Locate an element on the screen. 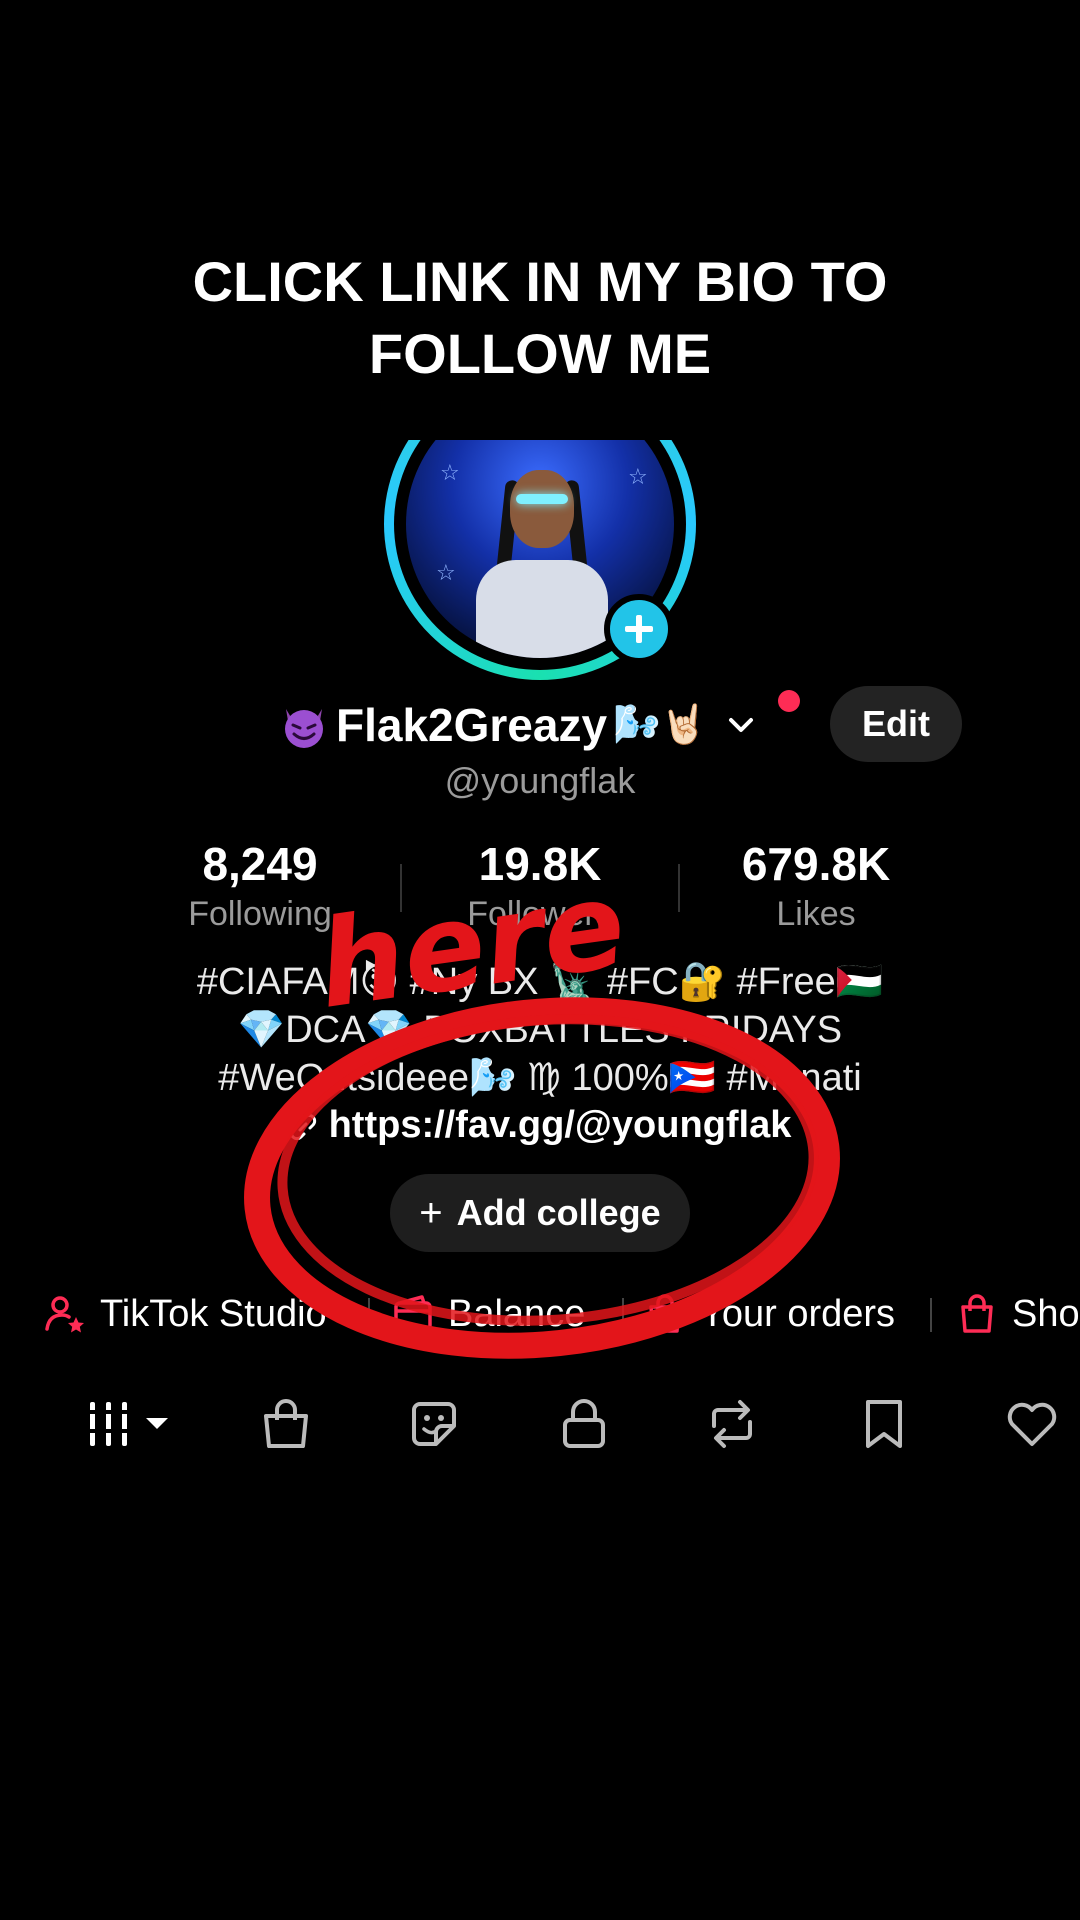 This screenshot has height=1920, width=1080. stat-value: 19.8K is located at coordinates (540, 864).